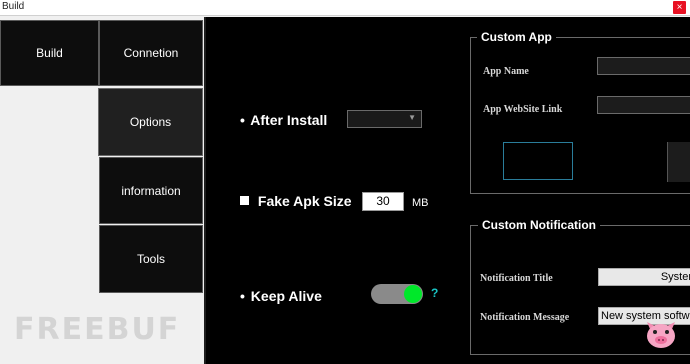  Describe the element at coordinates (244, 200) in the screenshot. I see `fake-apk-checkbox` at that location.